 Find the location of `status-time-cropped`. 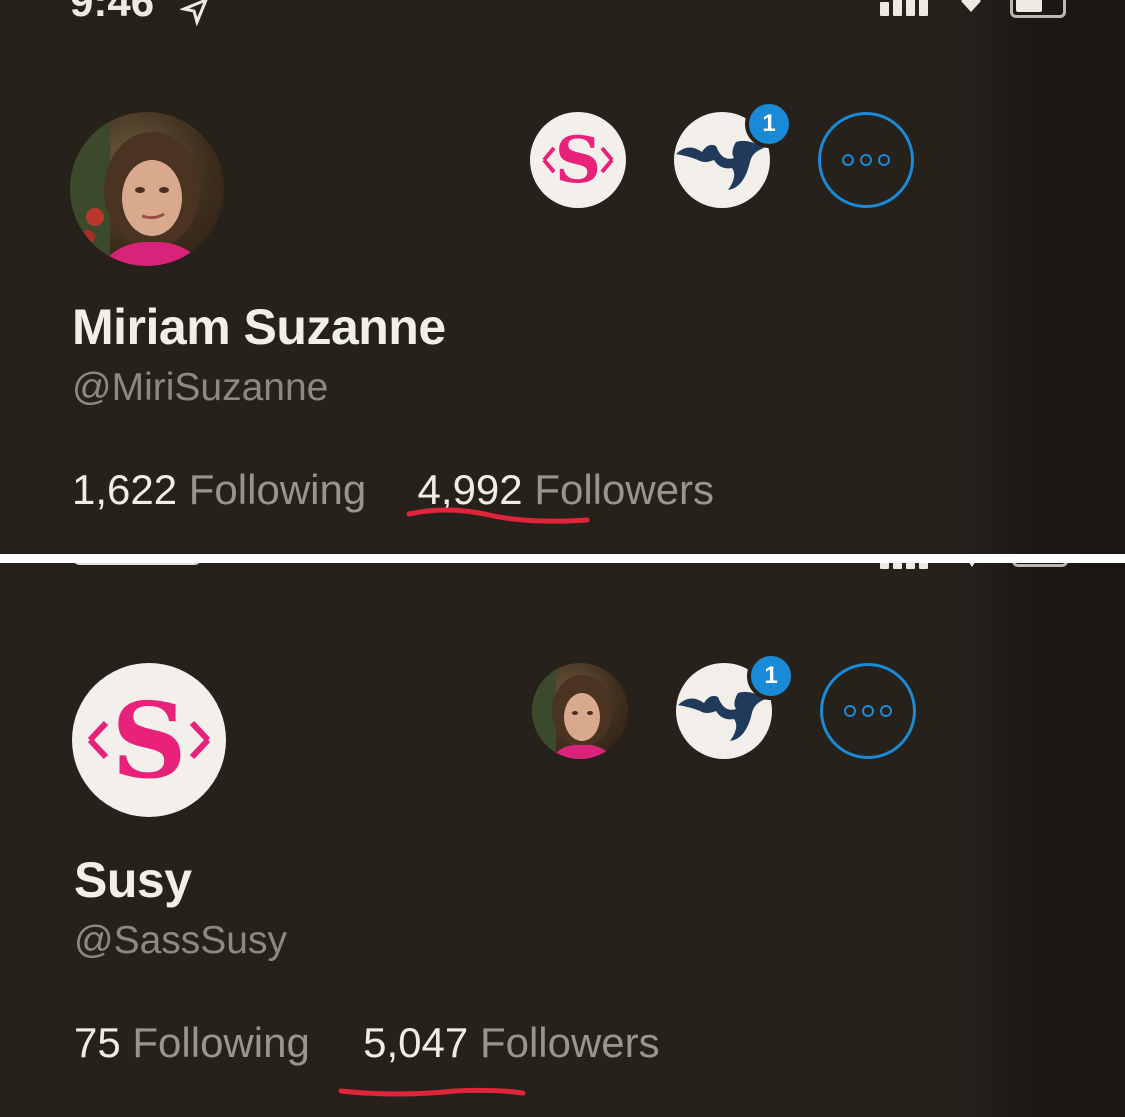

status-time-cropped is located at coordinates (137, 564).